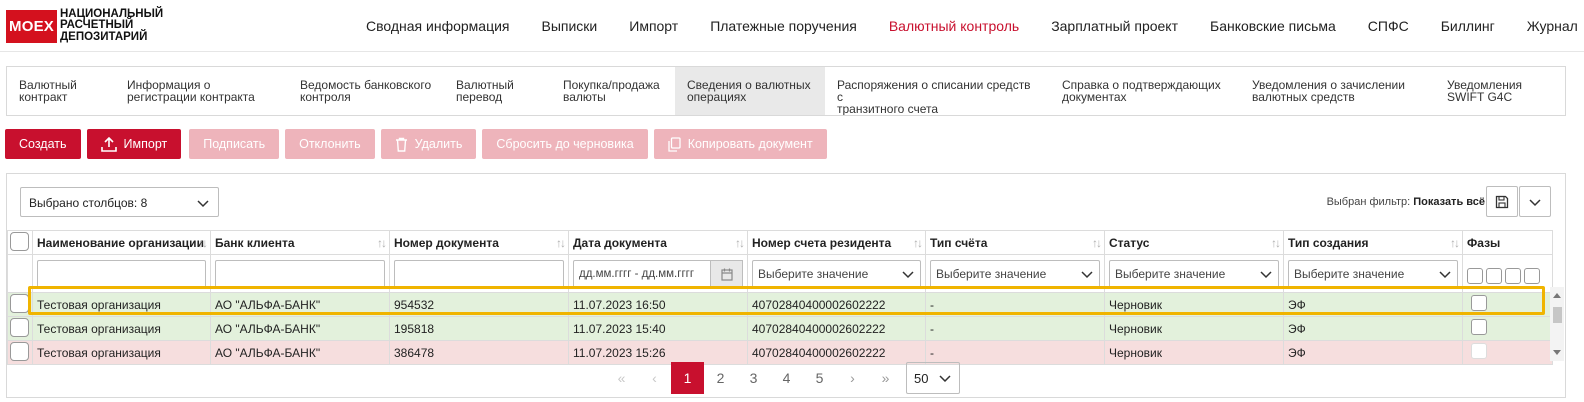  What do you see at coordinates (1373, 352) in the screenshot?
I see `cell-createtype: ЭФ` at bounding box center [1373, 352].